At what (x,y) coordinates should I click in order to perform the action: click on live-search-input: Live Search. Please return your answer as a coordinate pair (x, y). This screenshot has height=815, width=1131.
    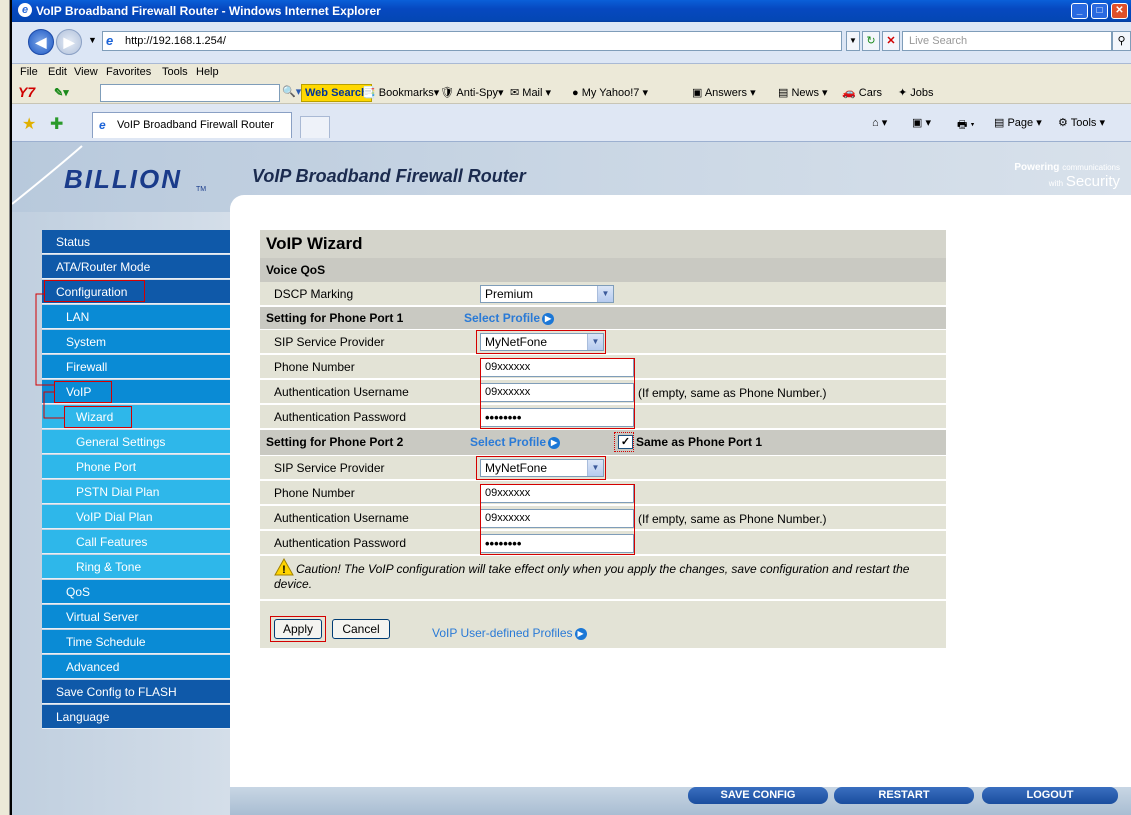
    Looking at the image, I should click on (1007, 41).